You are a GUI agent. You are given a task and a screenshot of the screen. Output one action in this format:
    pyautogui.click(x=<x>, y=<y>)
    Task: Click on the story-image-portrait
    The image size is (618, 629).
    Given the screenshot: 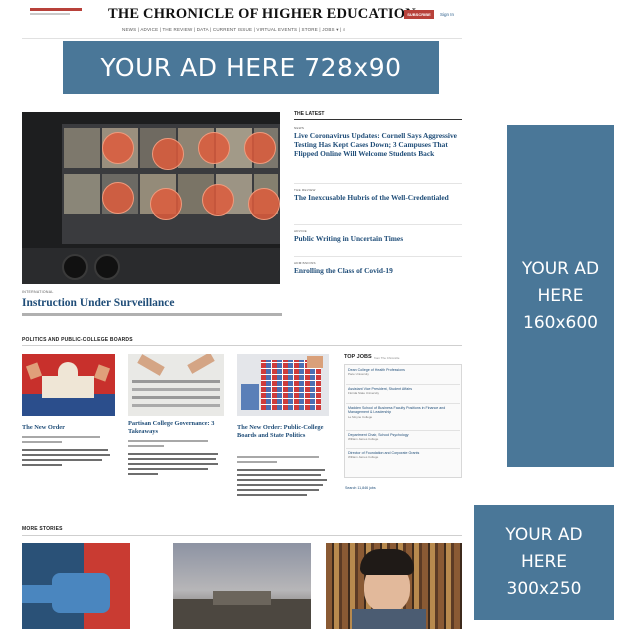 What is the action you would take?
    pyautogui.click(x=394, y=586)
    